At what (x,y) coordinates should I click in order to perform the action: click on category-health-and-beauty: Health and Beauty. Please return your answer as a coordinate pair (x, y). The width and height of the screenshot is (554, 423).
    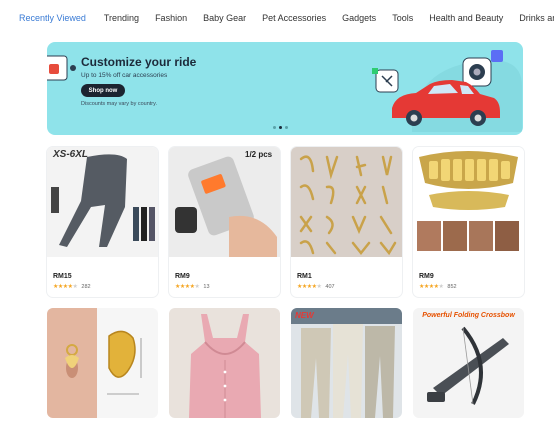
    Looking at the image, I should click on (466, 18).